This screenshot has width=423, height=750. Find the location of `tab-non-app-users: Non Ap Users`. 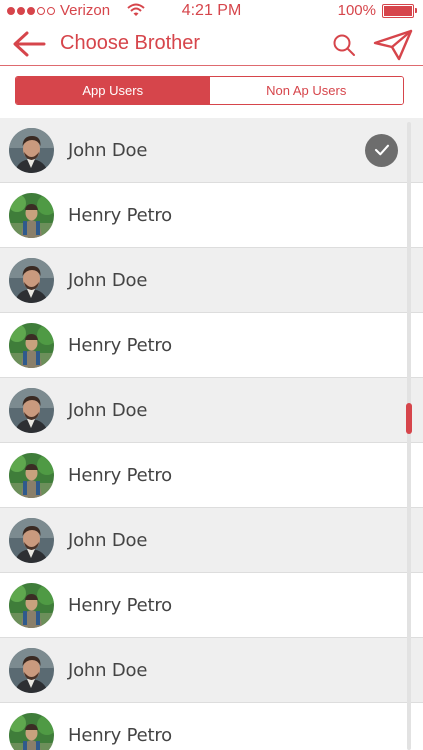

tab-non-app-users: Non Ap Users is located at coordinates (306, 90).